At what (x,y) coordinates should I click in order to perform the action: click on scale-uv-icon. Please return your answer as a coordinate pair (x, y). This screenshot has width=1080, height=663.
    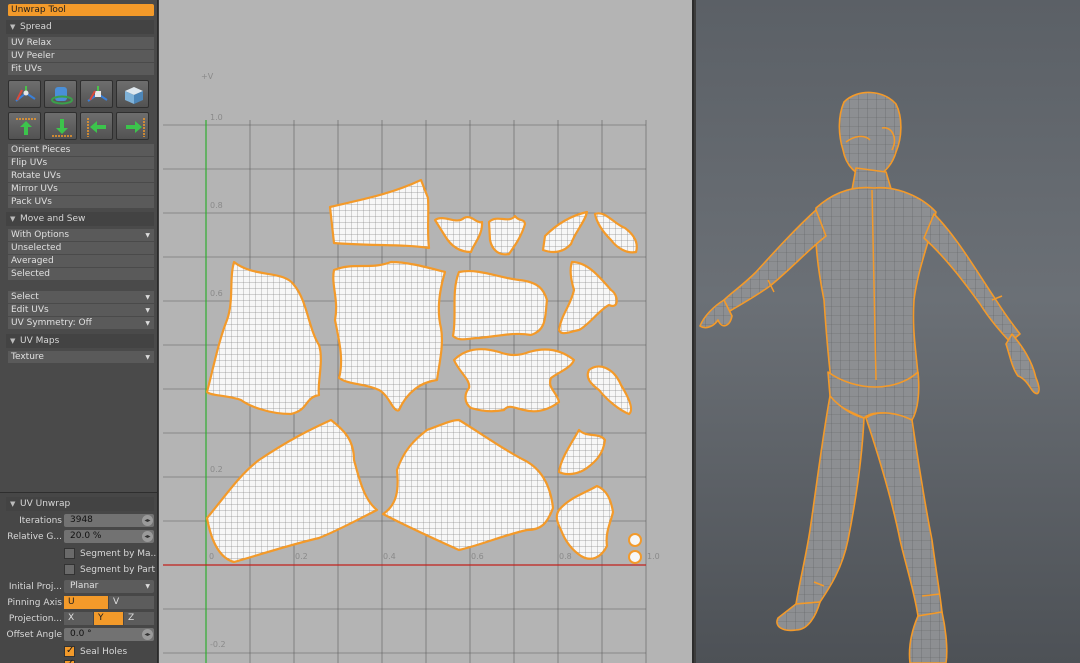
    Looking at the image, I should click on (96, 94).